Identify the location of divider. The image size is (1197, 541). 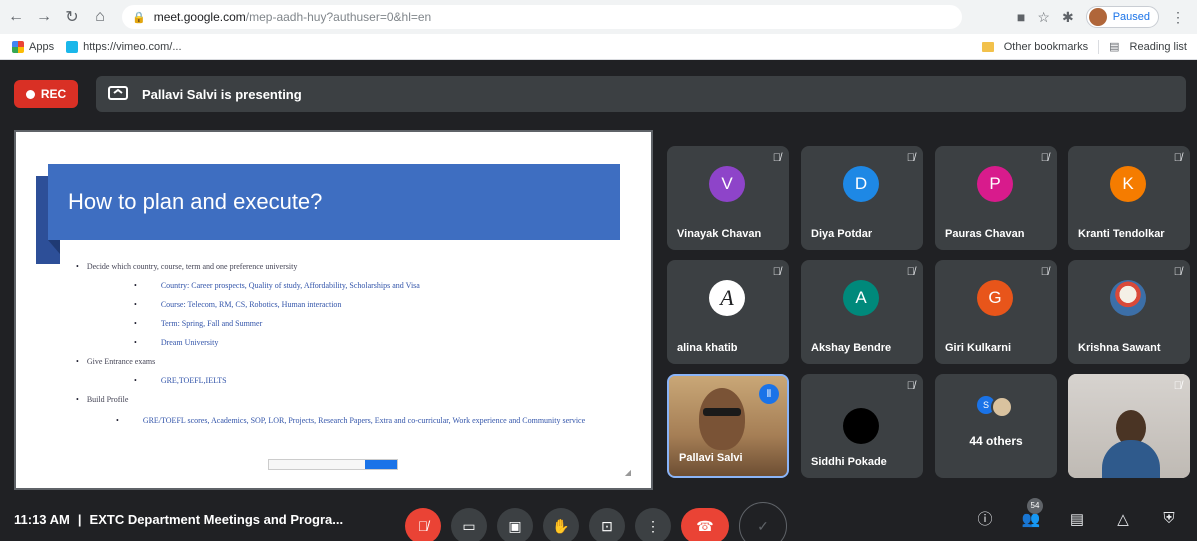
(1099, 46).